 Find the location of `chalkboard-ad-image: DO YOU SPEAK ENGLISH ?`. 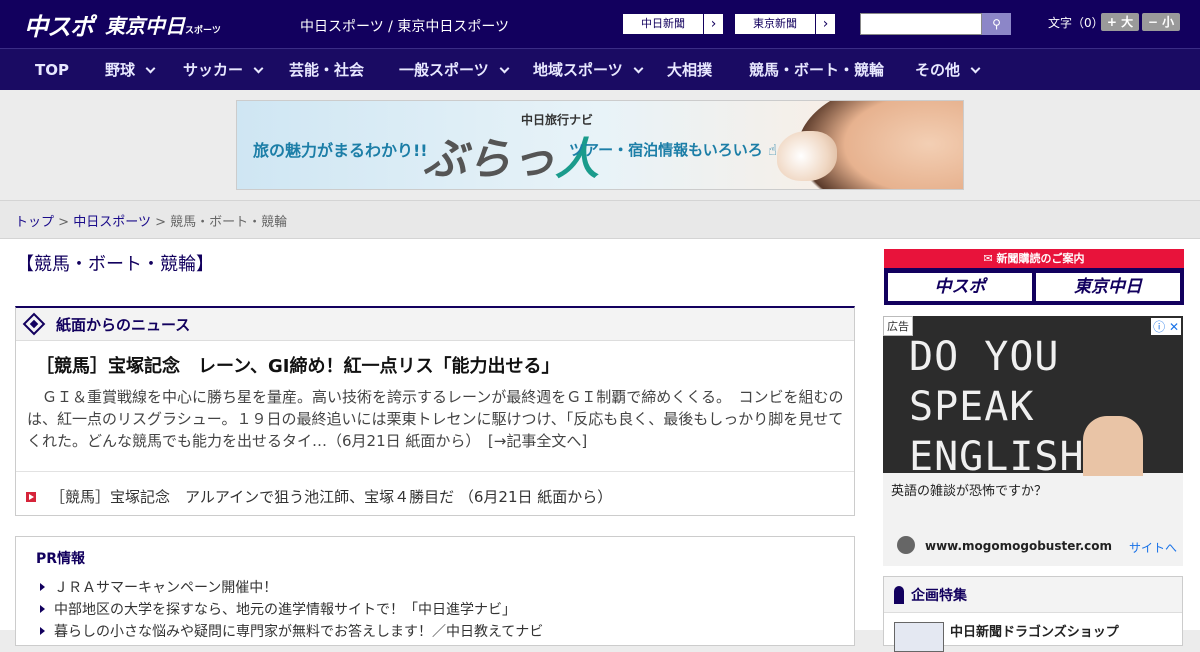

chalkboard-ad-image: DO YOU SPEAK ENGLISH ? is located at coordinates (1033, 398).